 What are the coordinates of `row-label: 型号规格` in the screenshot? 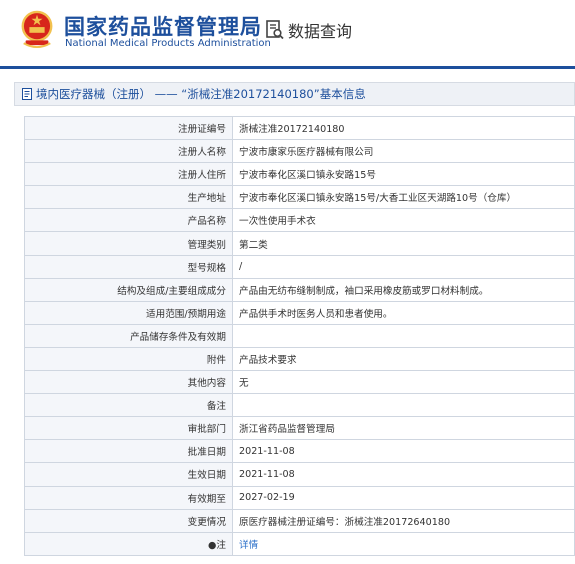 It's located at (128, 266).